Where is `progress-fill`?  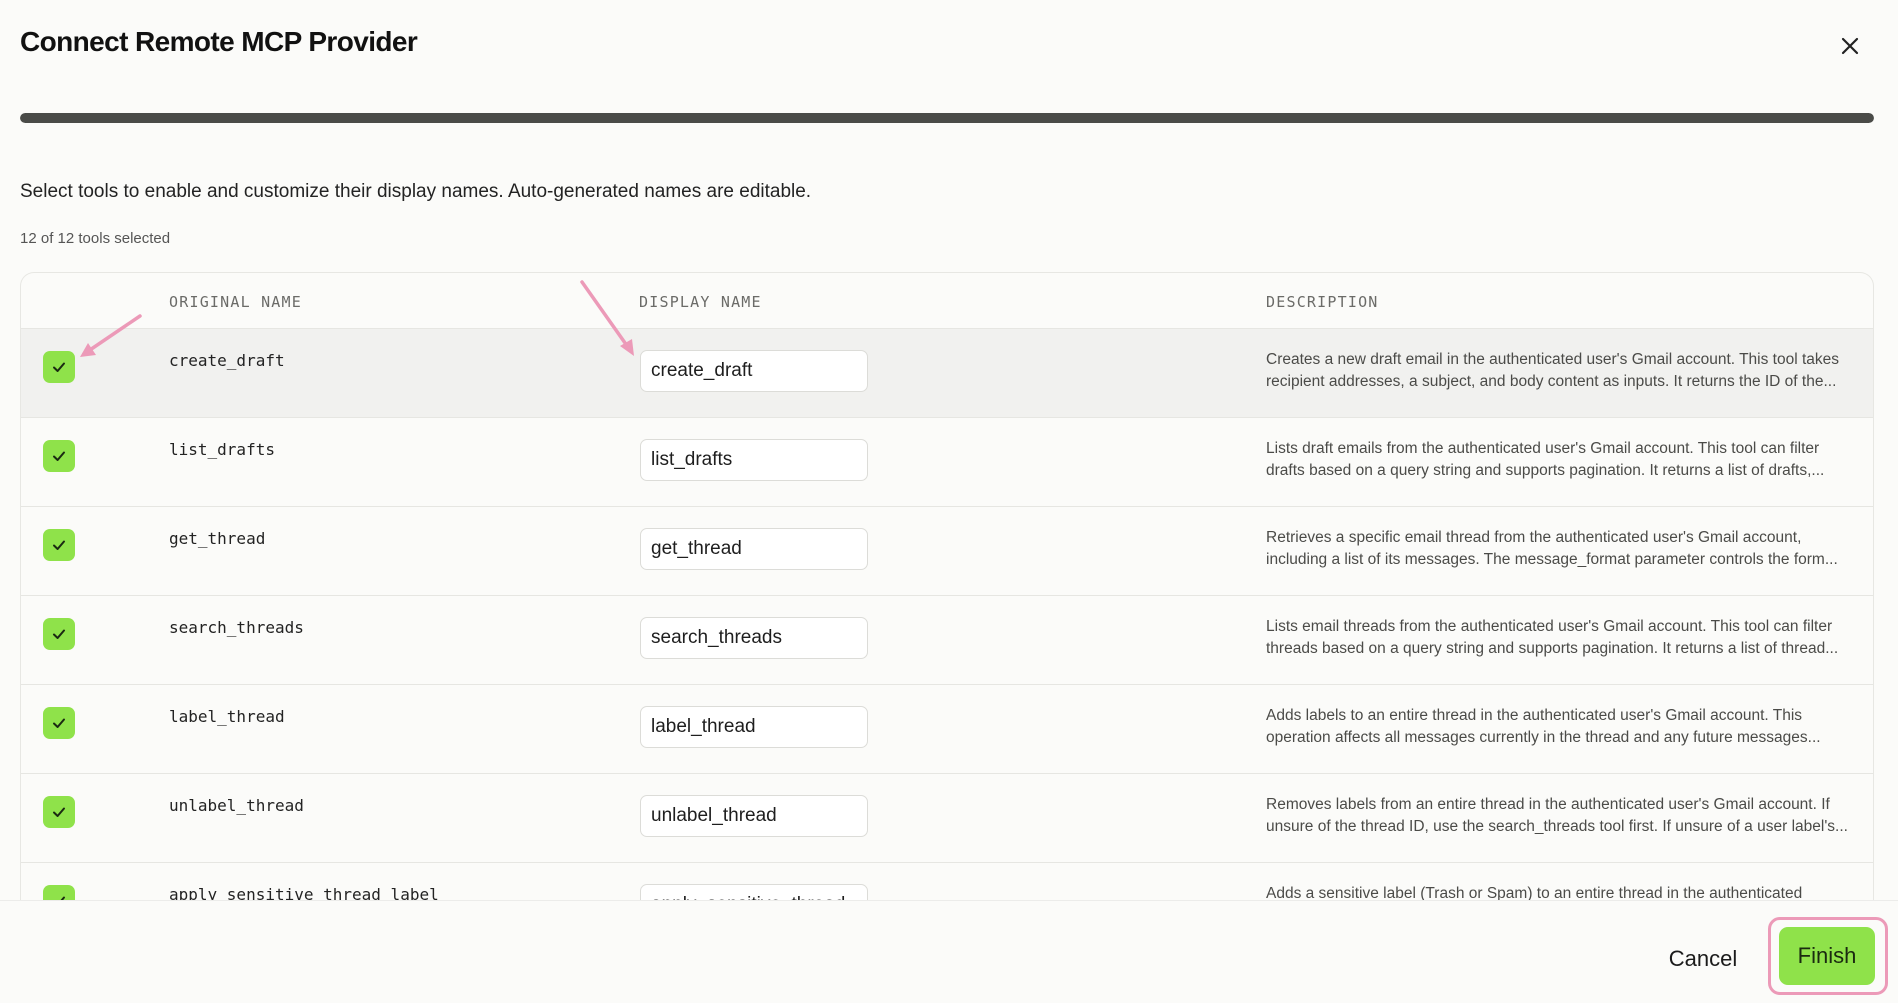
progress-fill is located at coordinates (947, 118).